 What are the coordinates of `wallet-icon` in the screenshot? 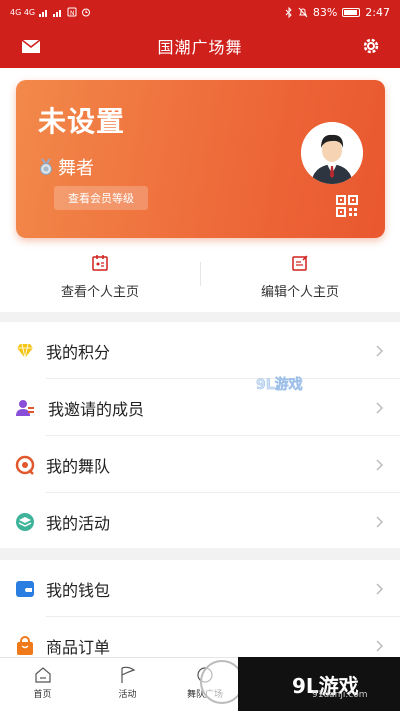 It's located at (25, 588).